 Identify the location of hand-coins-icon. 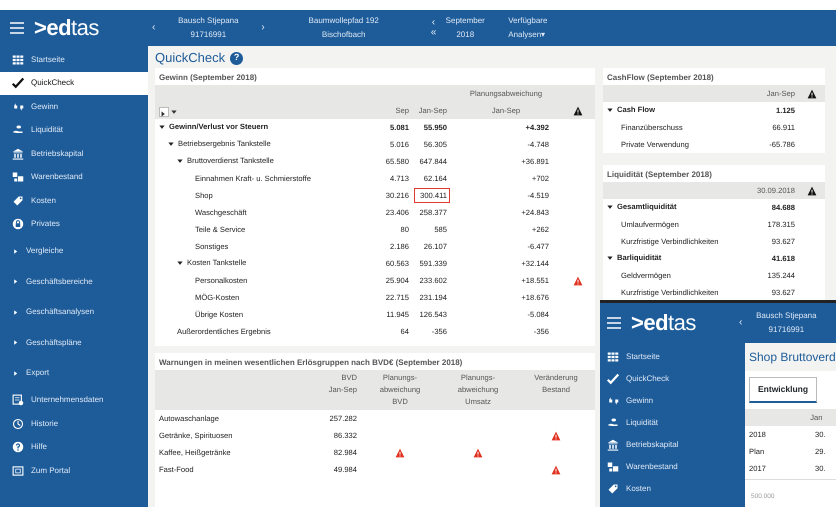
(613, 423).